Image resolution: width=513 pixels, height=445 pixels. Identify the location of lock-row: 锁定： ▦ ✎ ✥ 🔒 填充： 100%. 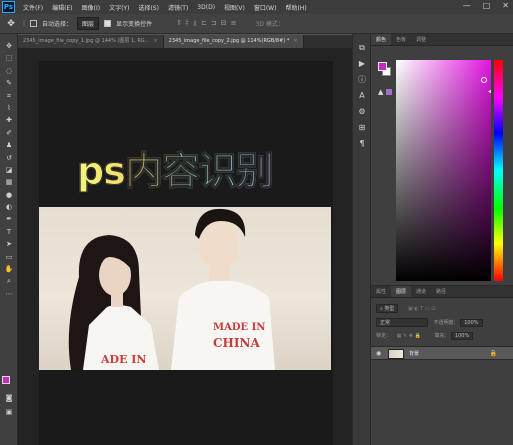
(425, 336).